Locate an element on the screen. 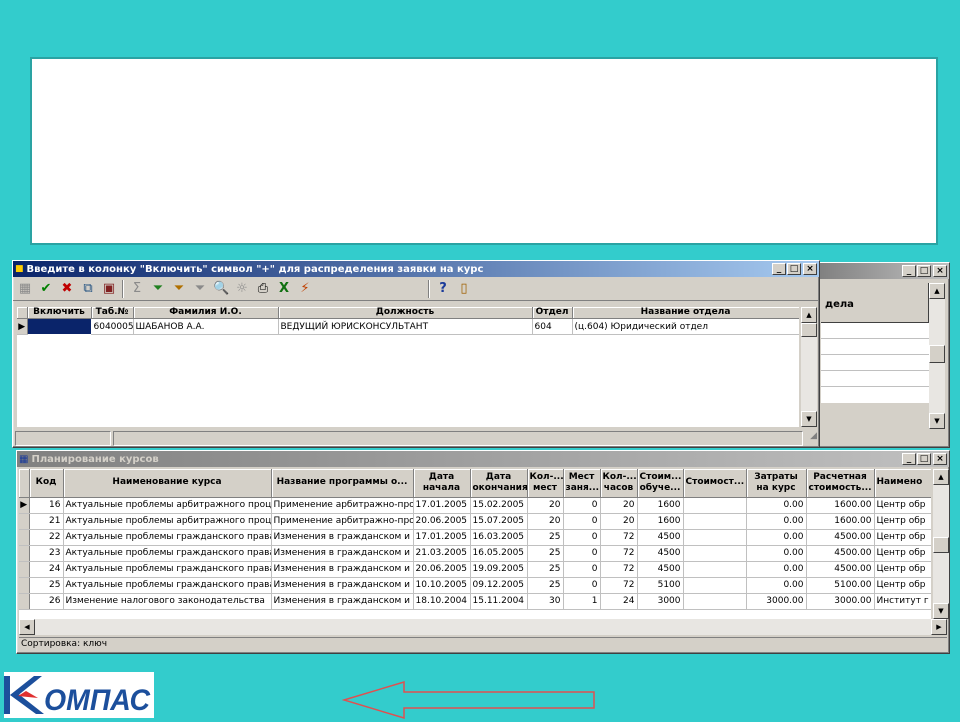  cell: Актуальные проблемы гражданского права is located at coordinates (167, 585).